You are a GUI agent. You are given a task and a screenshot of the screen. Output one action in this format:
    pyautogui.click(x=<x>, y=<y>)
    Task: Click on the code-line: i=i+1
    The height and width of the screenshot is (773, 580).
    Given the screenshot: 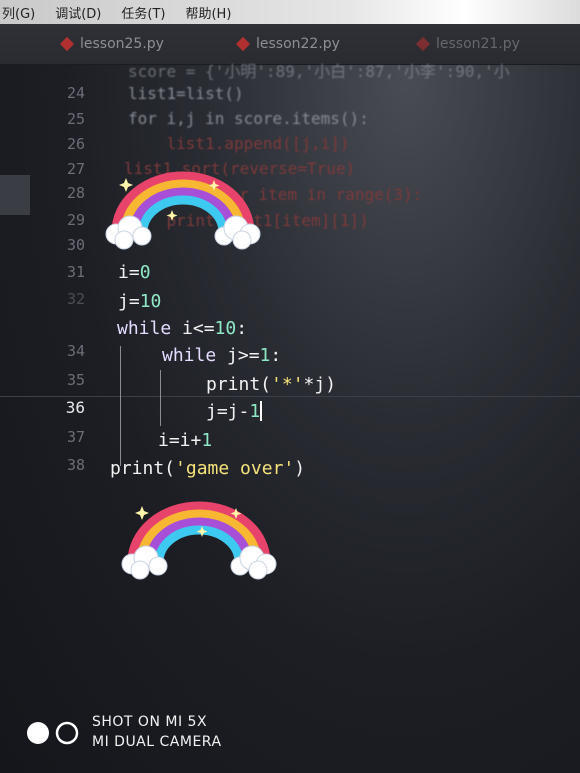 What is the action you would take?
    pyautogui.click(x=185, y=440)
    